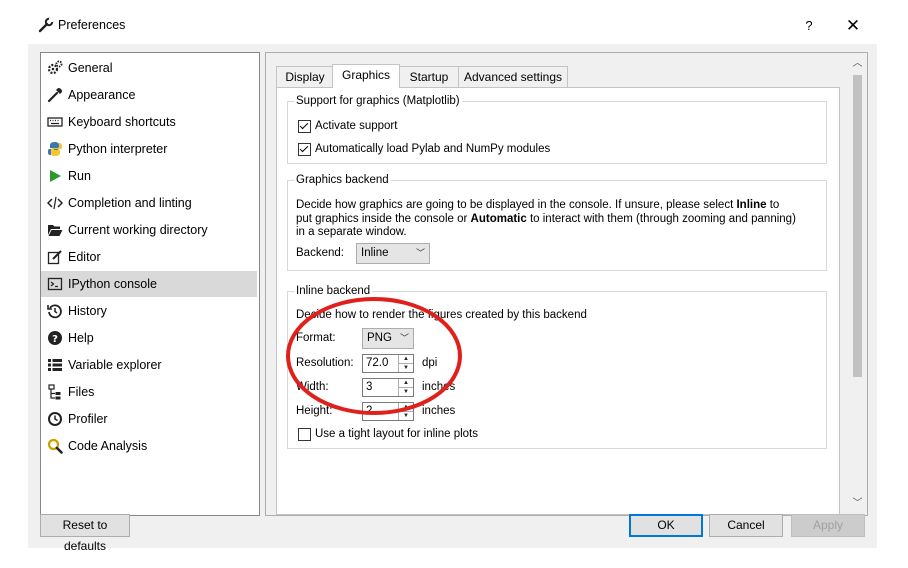  I want to click on backend-label: Backend:, so click(320, 253).